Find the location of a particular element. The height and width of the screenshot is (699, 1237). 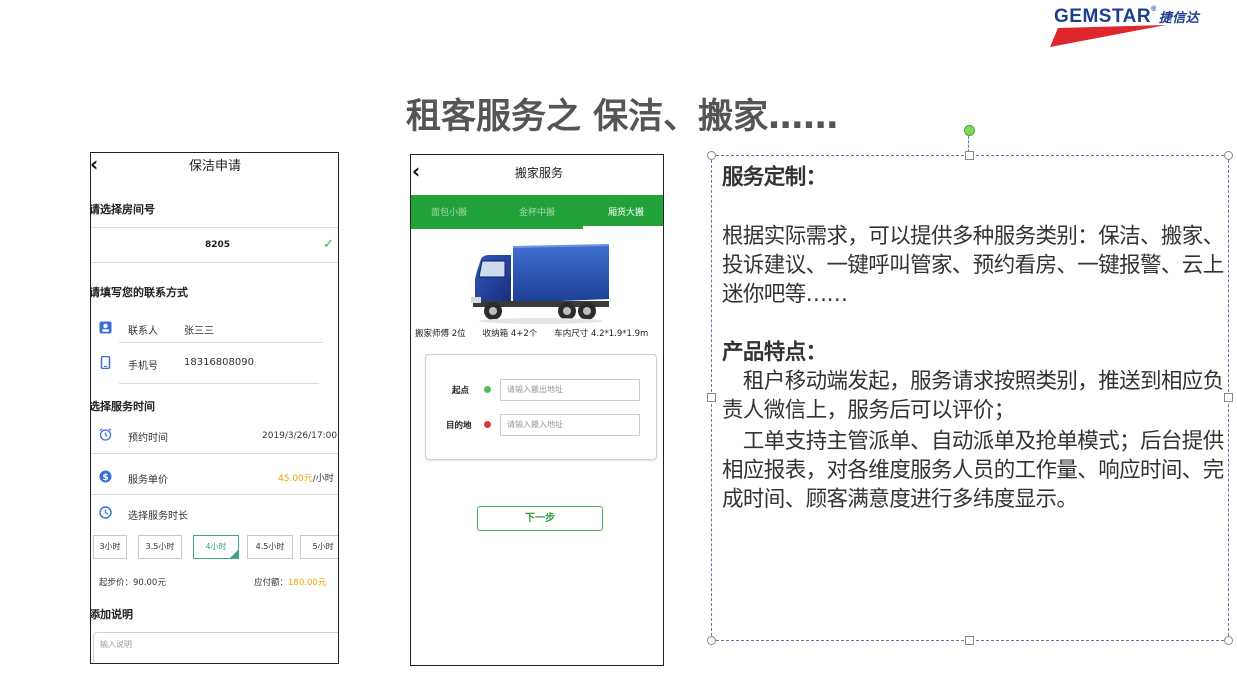

contact-card-icon is located at coordinates (105, 327).